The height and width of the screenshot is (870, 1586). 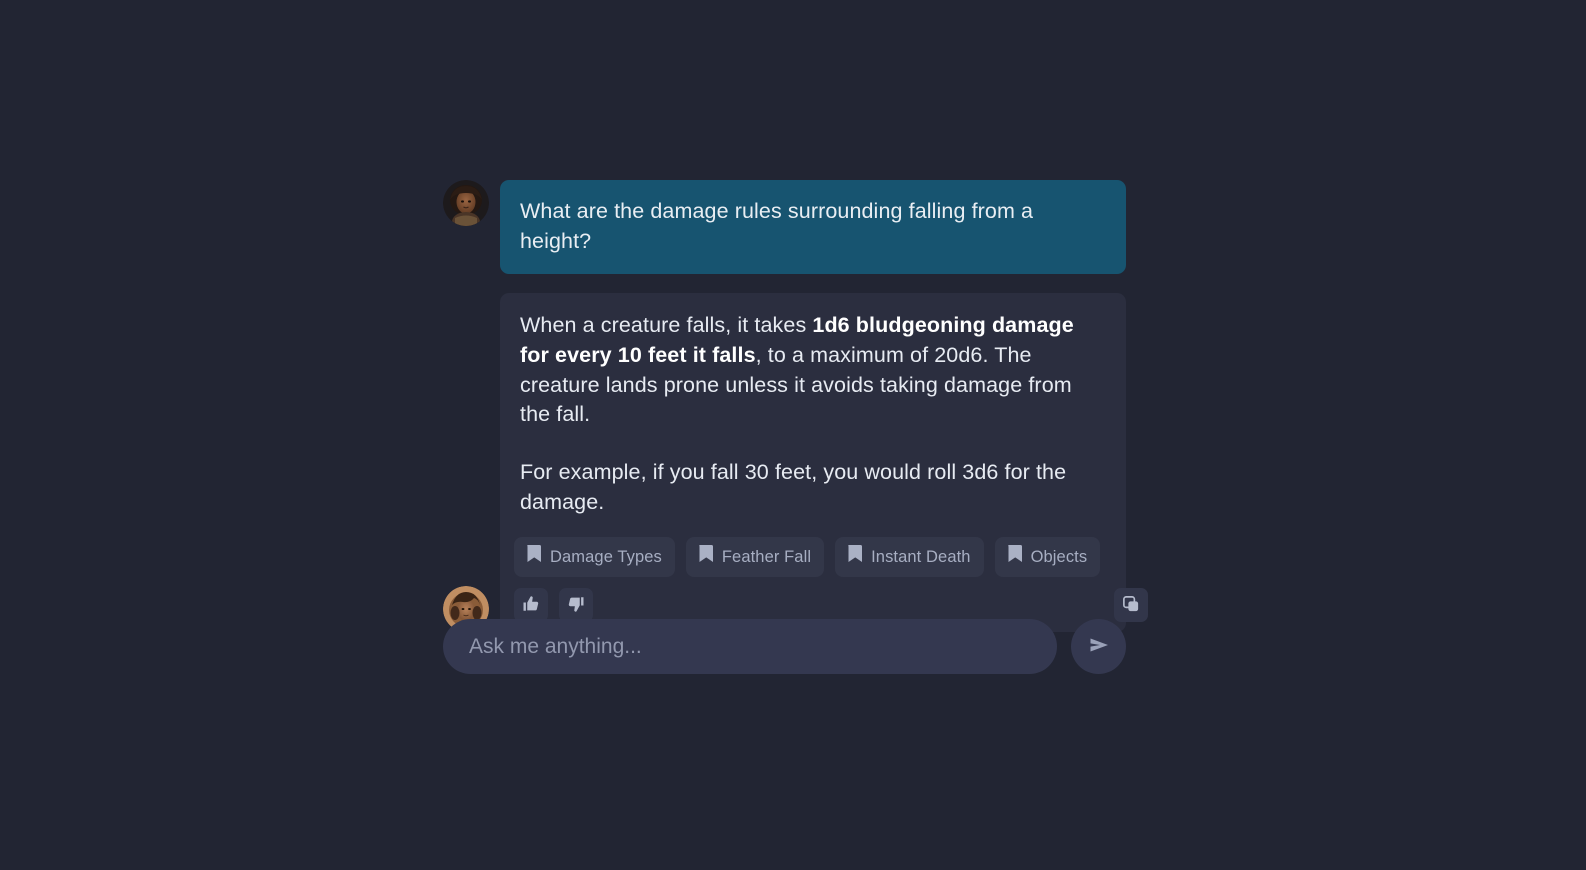 What do you see at coordinates (831, 605) in the screenshot?
I see `message-action-bar` at bounding box center [831, 605].